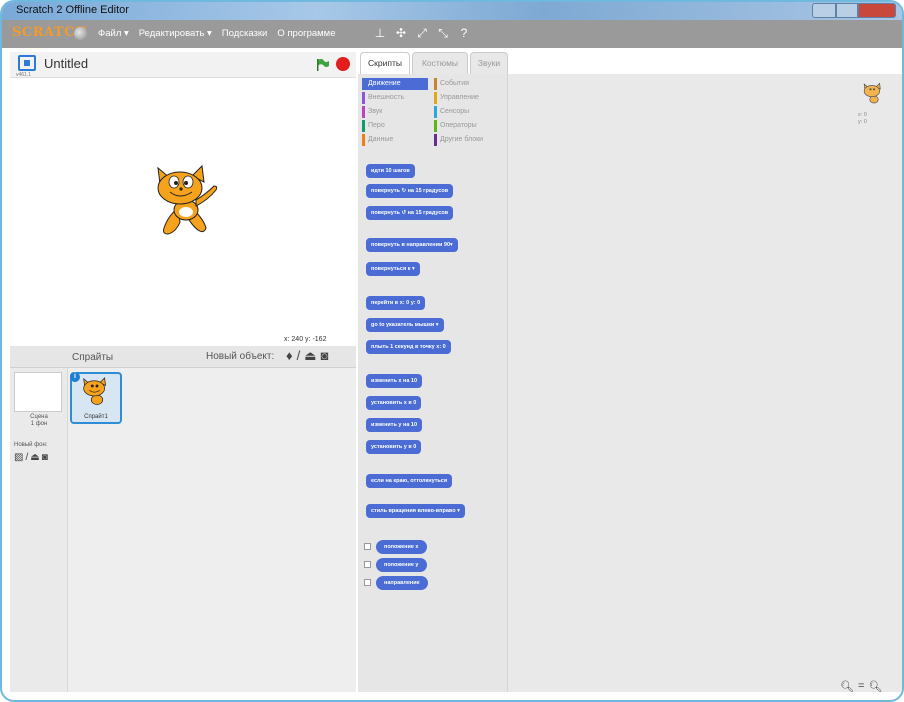 The height and width of the screenshot is (702, 904). Describe the element at coordinates (394, 381) in the screenshot. I see `block-change-x: изменить x на 10` at that location.